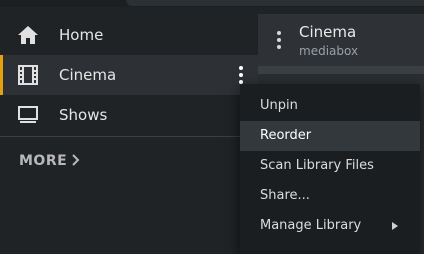 This screenshot has height=254, width=424. What do you see at coordinates (129, 35) in the screenshot?
I see `sidebar-item-home: Home` at bounding box center [129, 35].